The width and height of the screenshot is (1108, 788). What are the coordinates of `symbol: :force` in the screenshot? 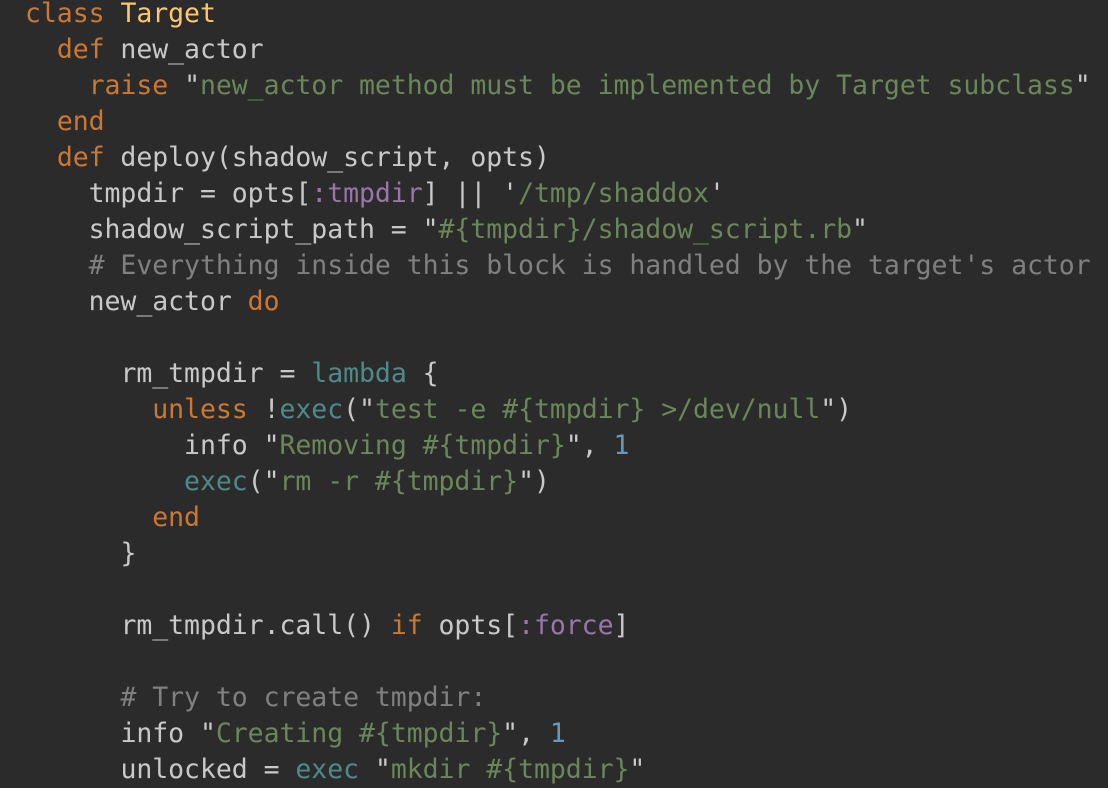 It's located at (566, 625).